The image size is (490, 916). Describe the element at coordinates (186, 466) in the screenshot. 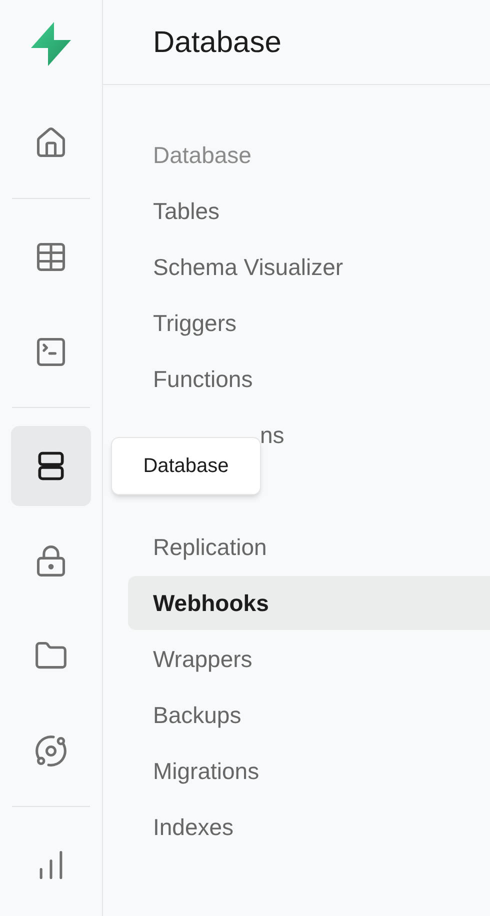

I see `tooltip: Database` at that location.